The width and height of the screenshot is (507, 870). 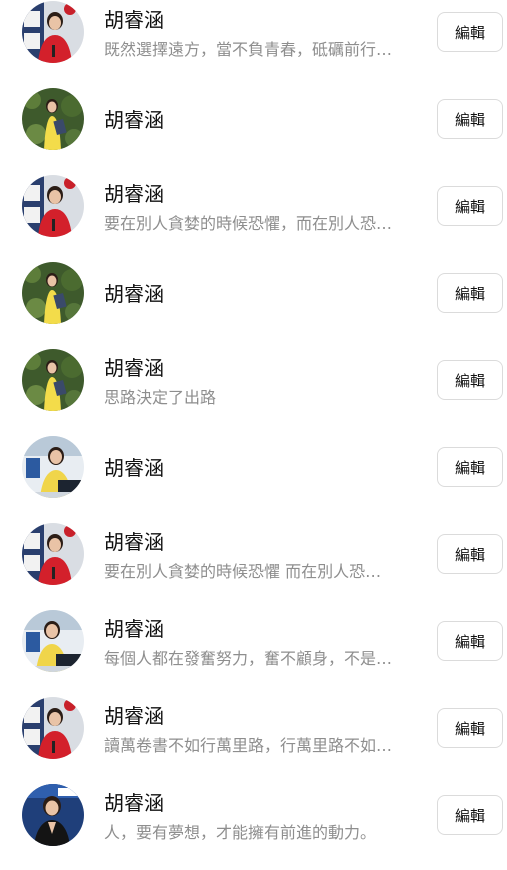 I want to click on list-item: 胡睿涵 要在別人貪婪的時候恐懼 而在別人恐… 編輯, so click(x=253, y=565).